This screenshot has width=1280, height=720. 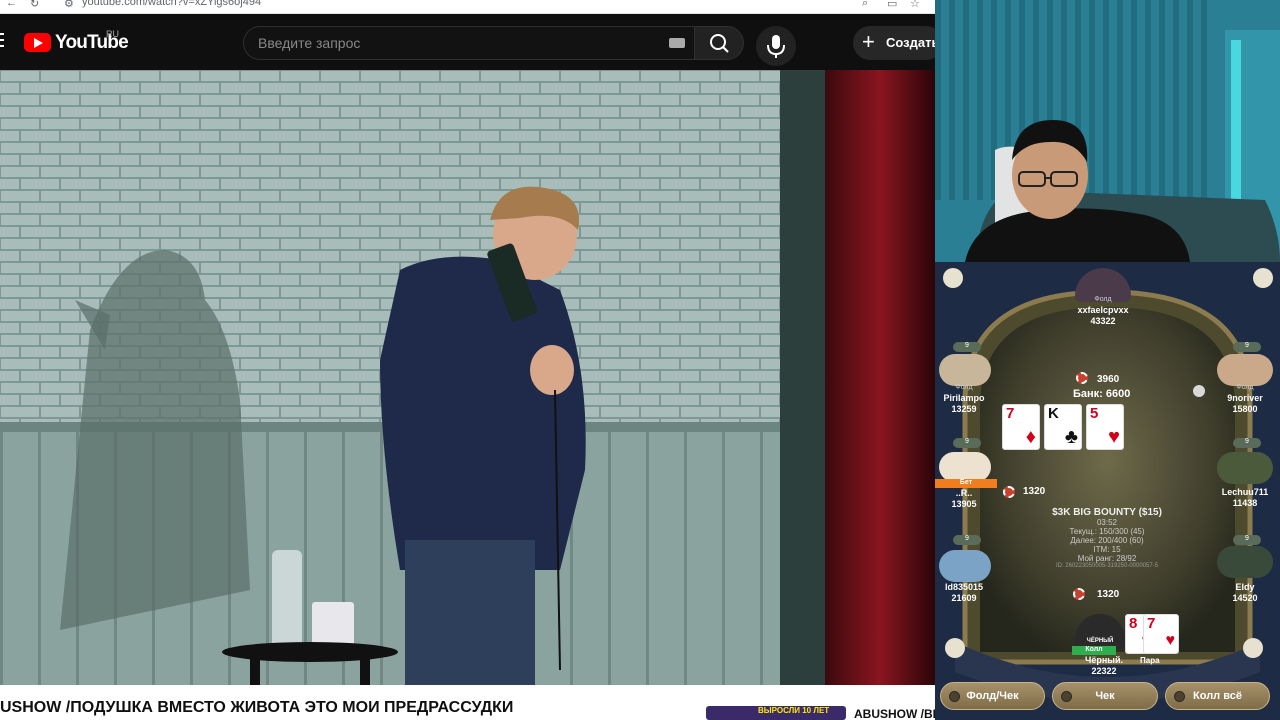 What do you see at coordinates (1253, 648) in the screenshot?
I see `chat-icon` at bounding box center [1253, 648].